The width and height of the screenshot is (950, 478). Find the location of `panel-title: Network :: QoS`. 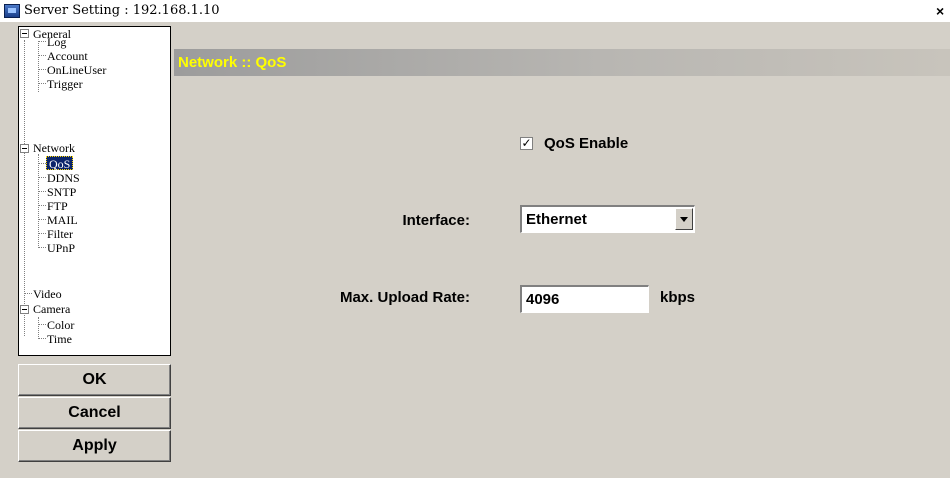

panel-title: Network :: QoS is located at coordinates (232, 62).